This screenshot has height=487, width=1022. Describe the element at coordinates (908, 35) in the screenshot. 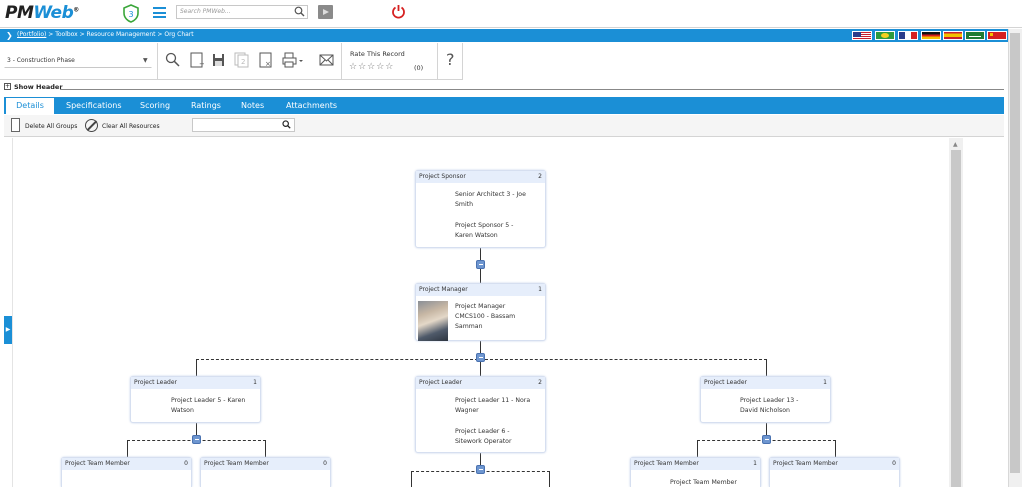

I see `france-flag-icon` at that location.